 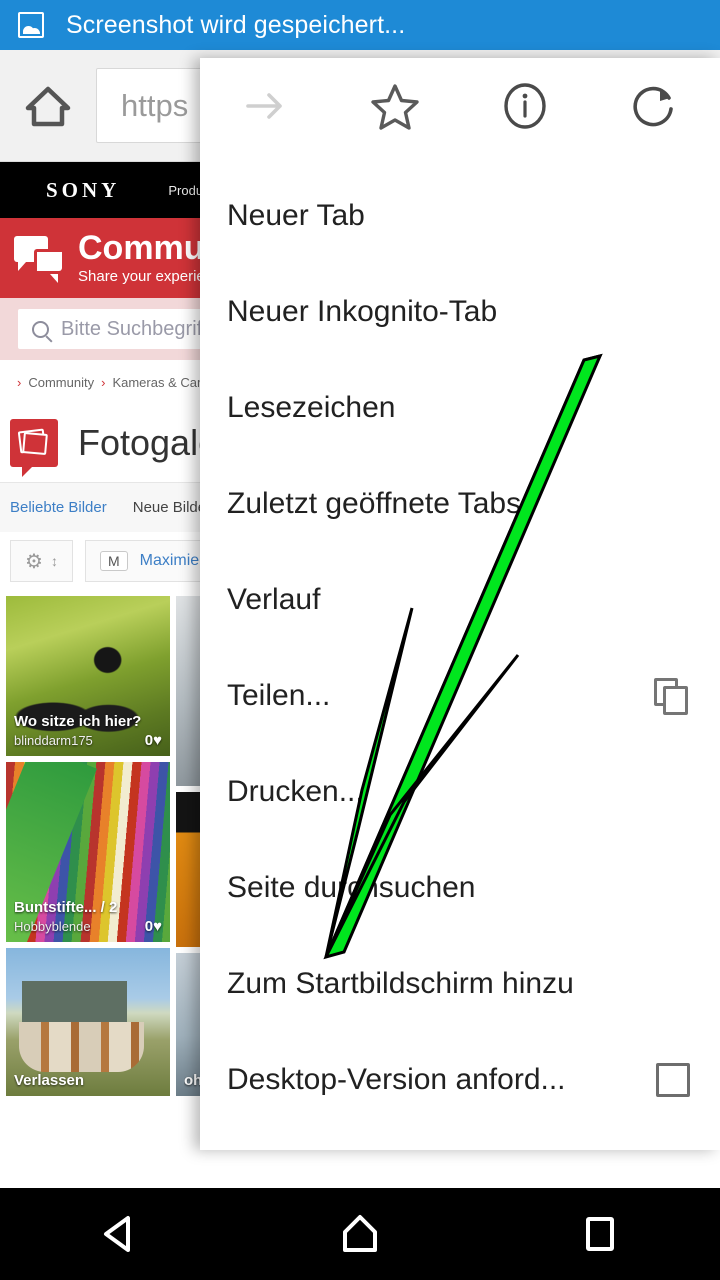 I want to click on menu-item-einstellungen: Einstellungen, so click(x=460, y=1139).